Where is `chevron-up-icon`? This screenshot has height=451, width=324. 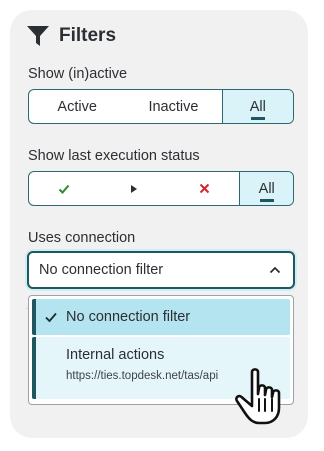 chevron-up-icon is located at coordinates (275, 270).